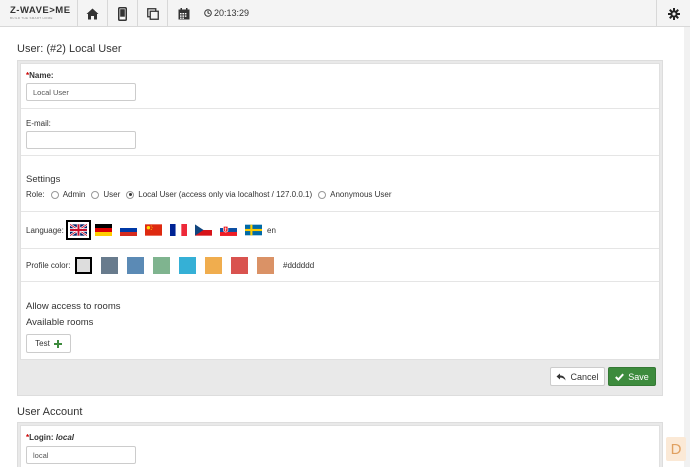  What do you see at coordinates (48, 265) in the screenshot?
I see `profile-color-label: Profile color:` at bounding box center [48, 265].